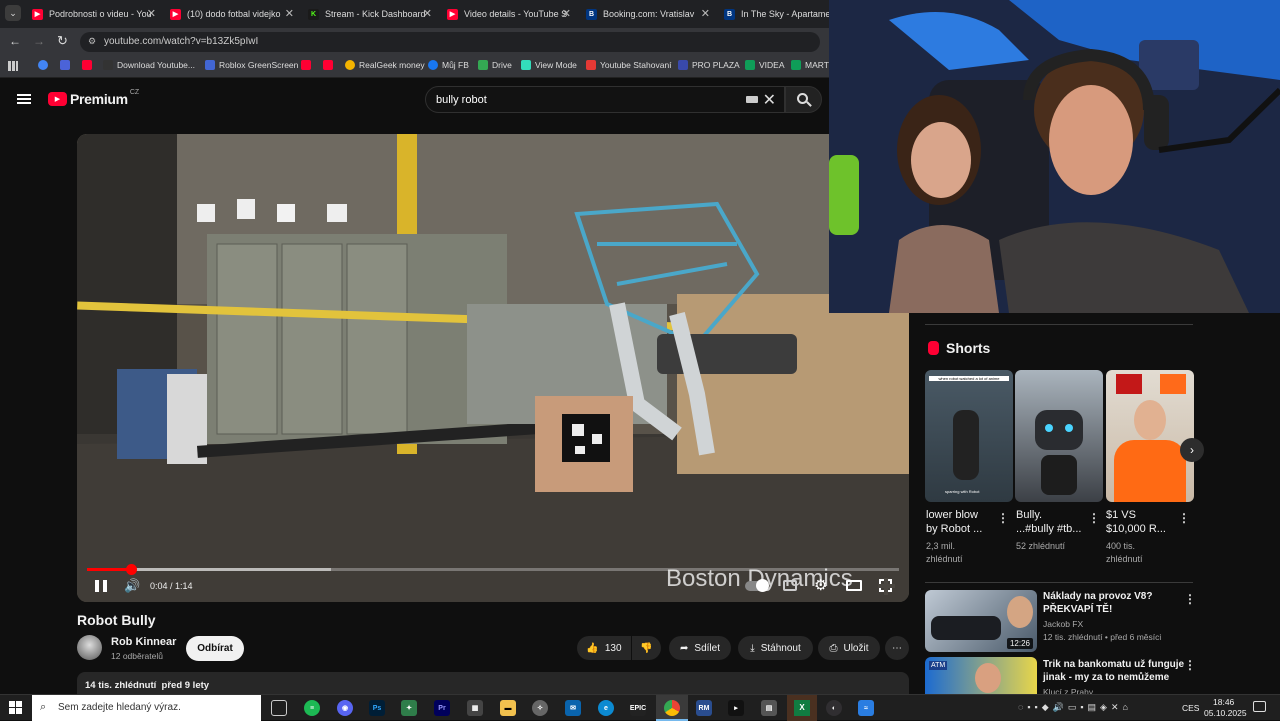 The width and height of the screenshot is (1280, 721). Describe the element at coordinates (93, 98) in the screenshot. I see `youtube-logo: ▶ Premium CZ` at that location.